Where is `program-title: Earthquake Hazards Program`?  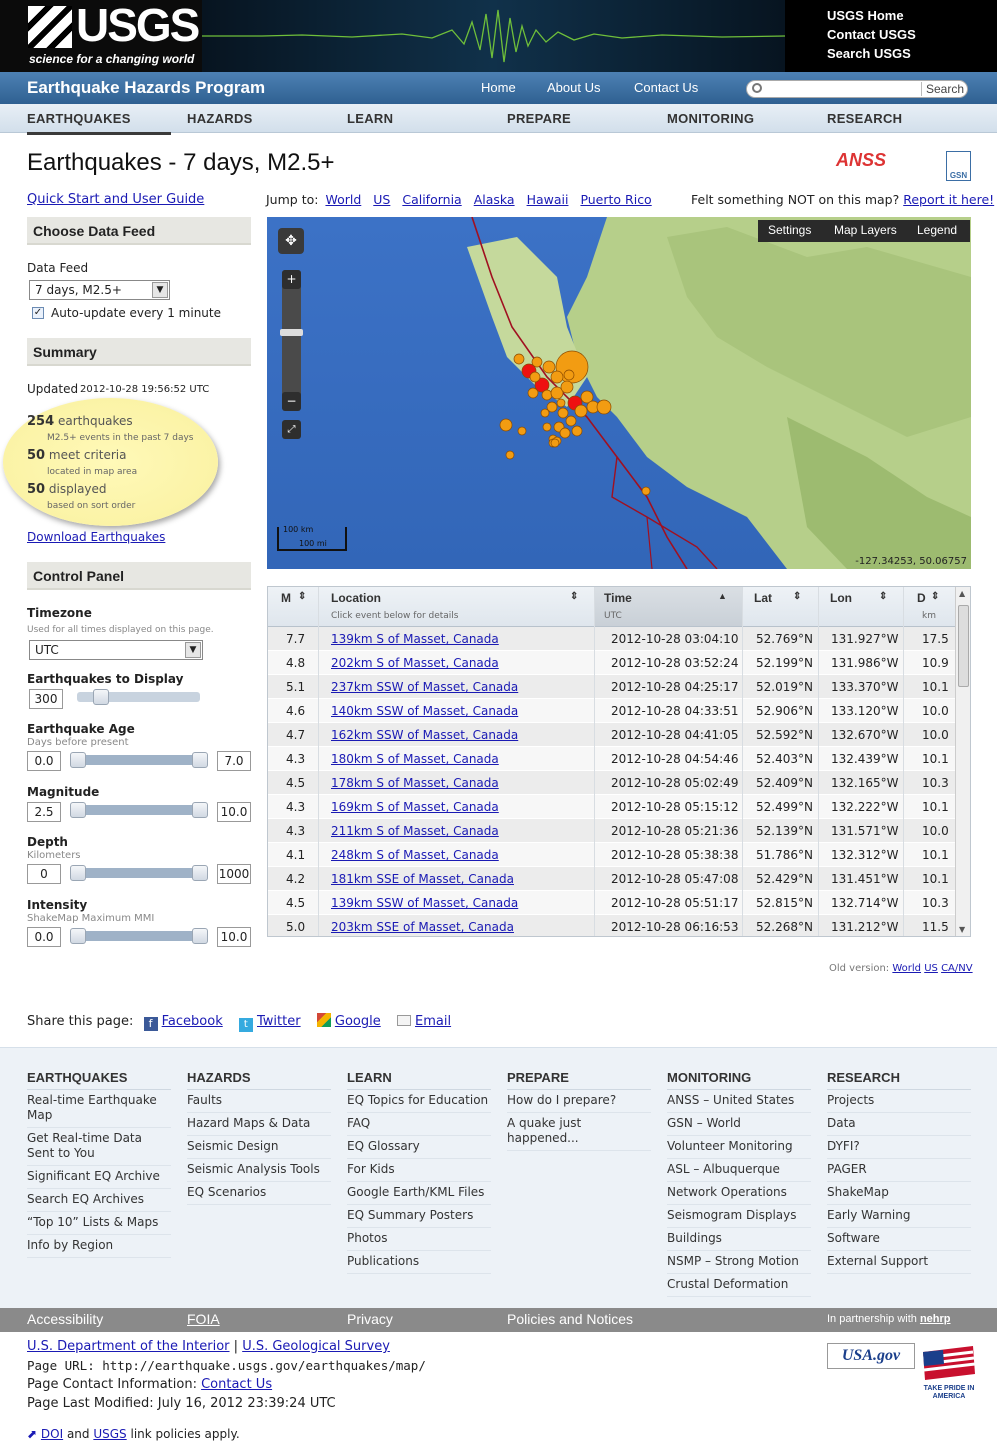 program-title: Earthquake Hazards Program is located at coordinates (146, 88).